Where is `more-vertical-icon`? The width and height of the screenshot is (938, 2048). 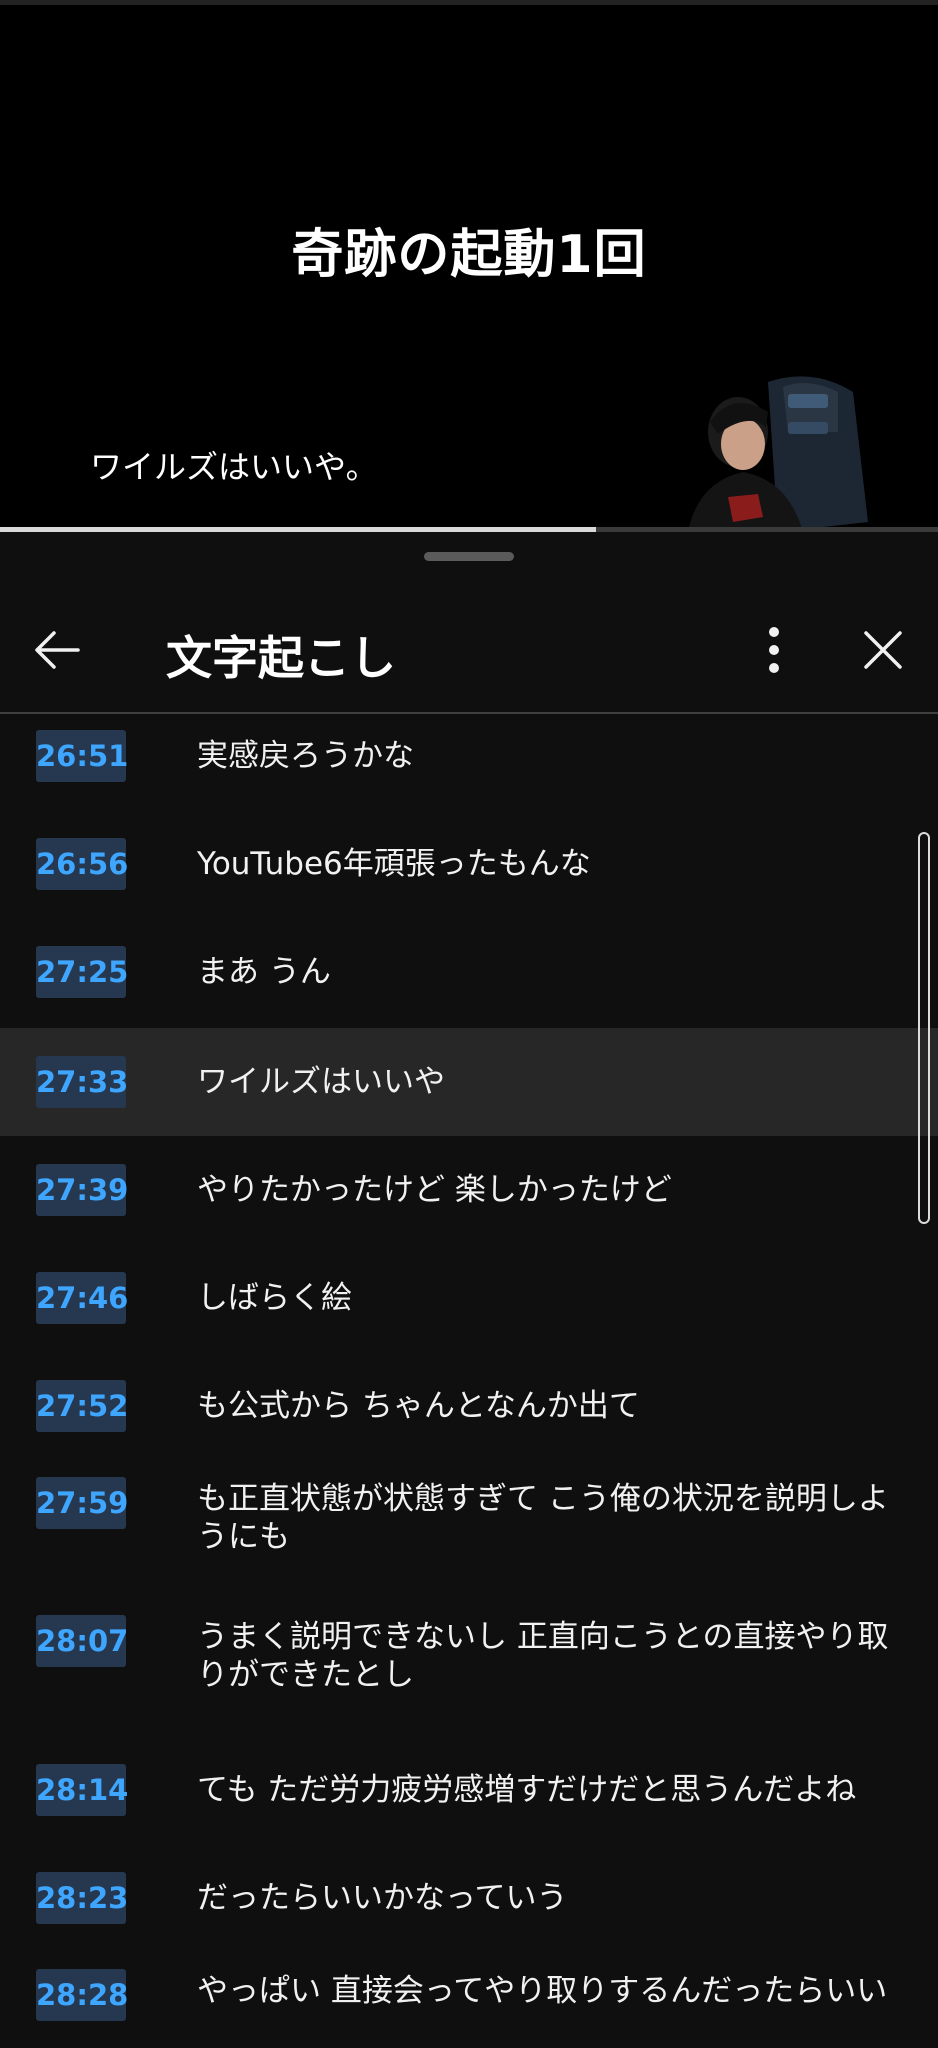
more-vertical-icon is located at coordinates (774, 650).